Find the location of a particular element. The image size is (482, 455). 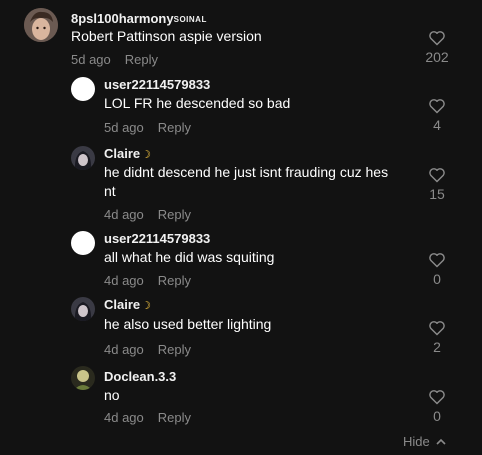

comment-meta: 5d ago Reply is located at coordinates (114, 59).